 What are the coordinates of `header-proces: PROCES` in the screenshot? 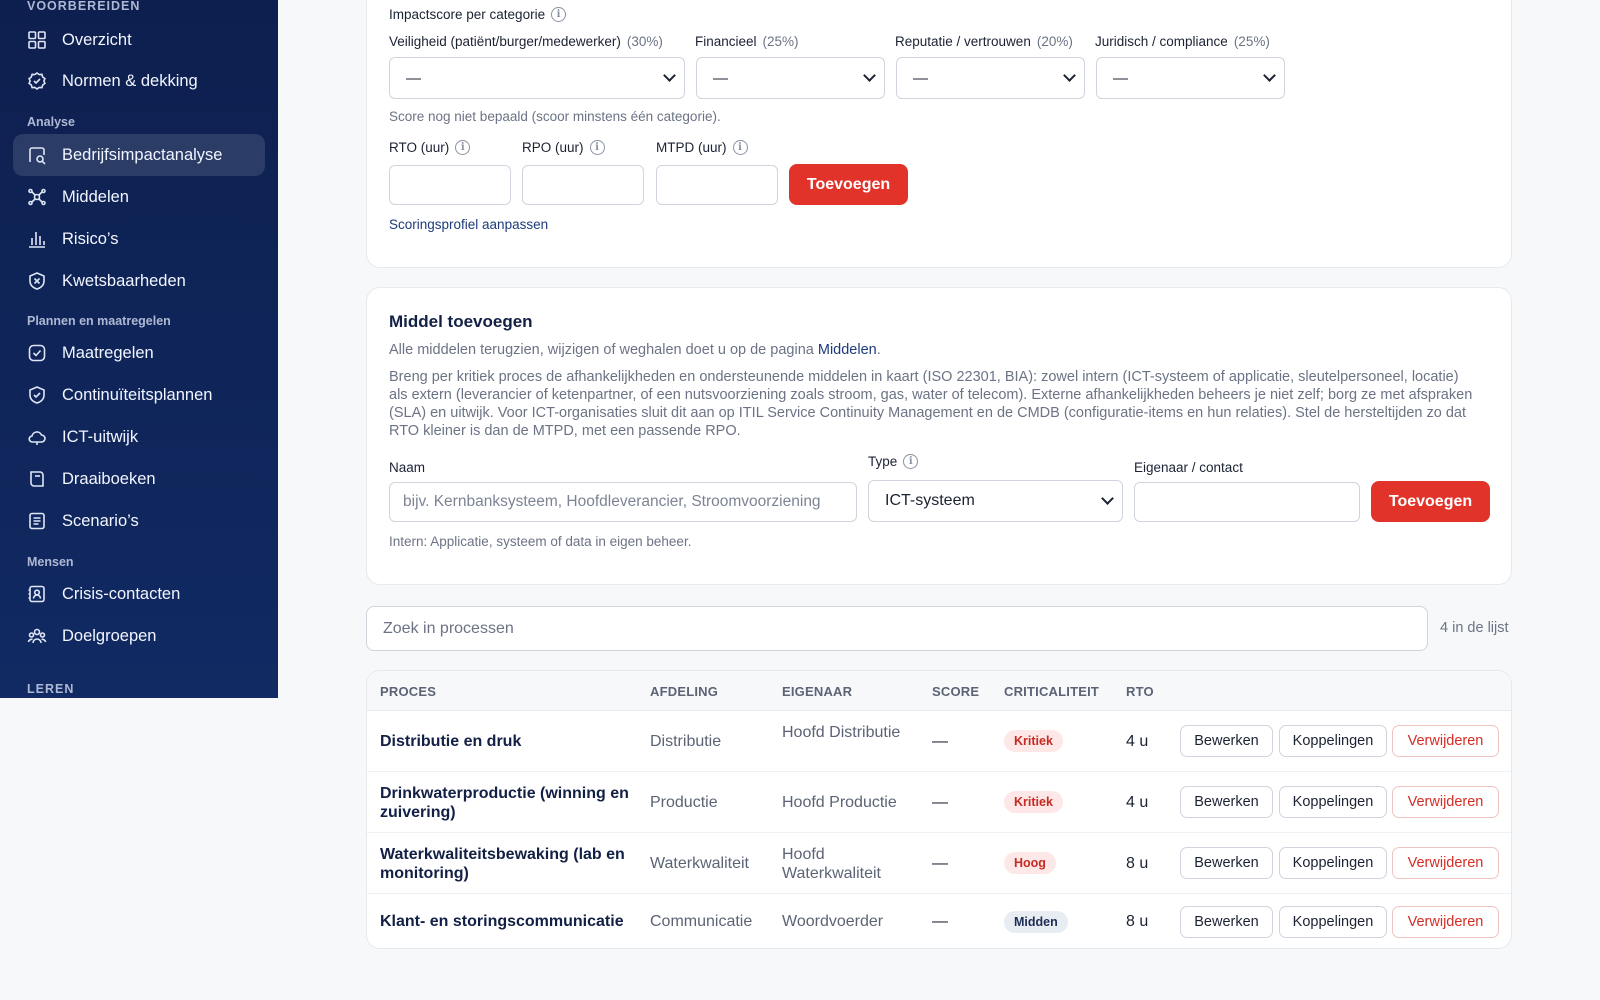 It's located at (408, 691).